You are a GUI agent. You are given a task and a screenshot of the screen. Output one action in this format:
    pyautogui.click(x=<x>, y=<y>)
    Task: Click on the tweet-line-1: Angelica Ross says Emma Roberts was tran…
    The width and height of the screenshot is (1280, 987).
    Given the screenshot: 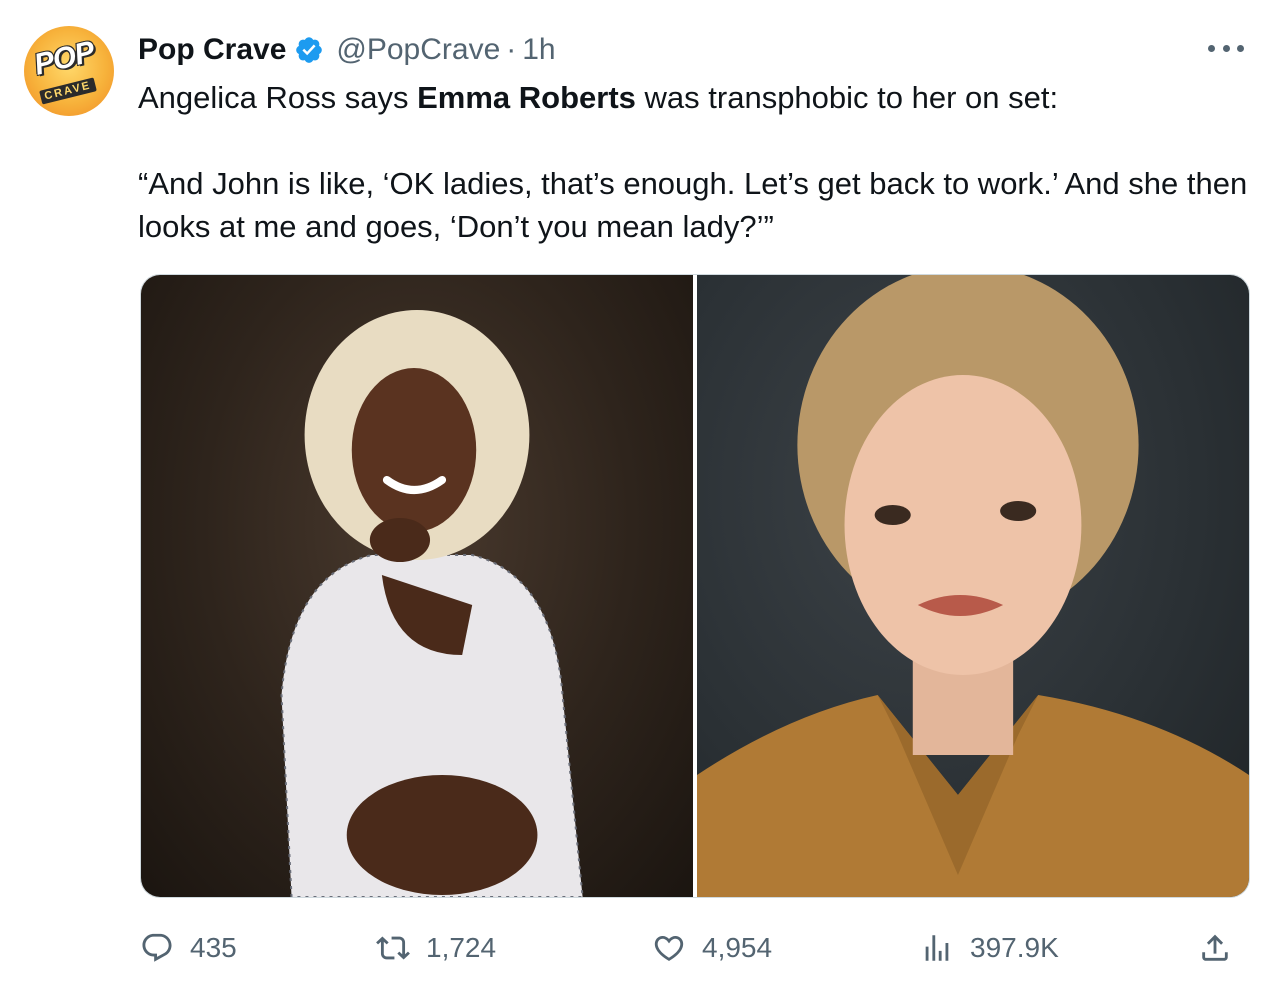 What is the action you would take?
    pyautogui.click(x=693, y=97)
    